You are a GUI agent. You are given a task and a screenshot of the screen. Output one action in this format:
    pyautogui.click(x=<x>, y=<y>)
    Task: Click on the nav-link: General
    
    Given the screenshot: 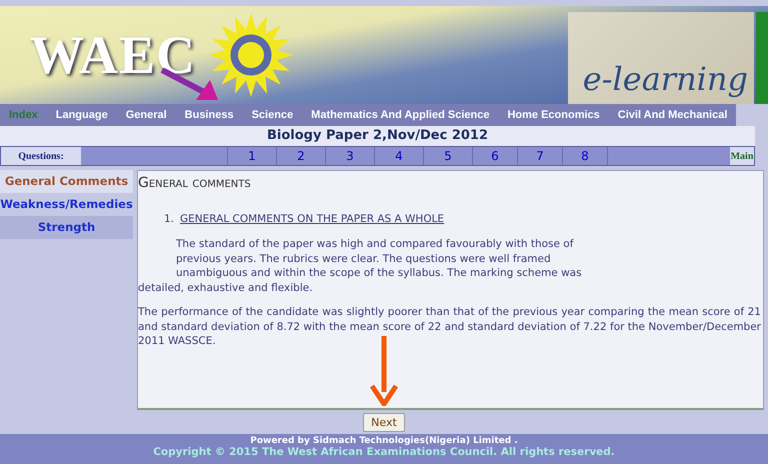 What is the action you would take?
    pyautogui.click(x=146, y=115)
    